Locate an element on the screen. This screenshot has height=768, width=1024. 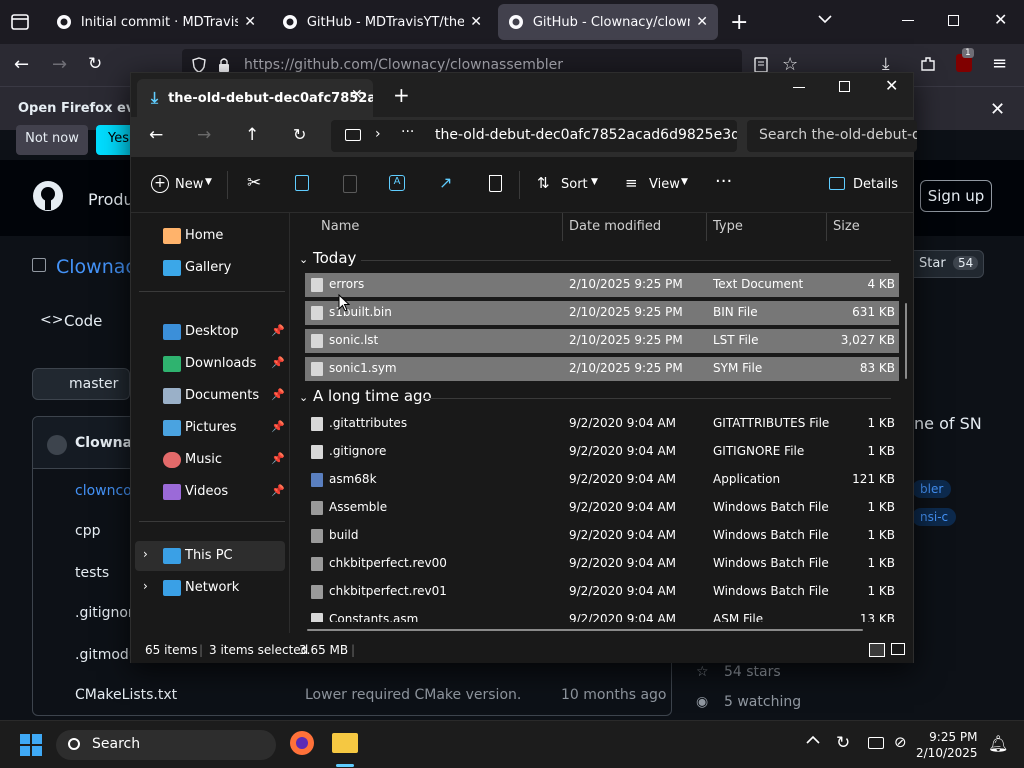
notification-bell-icon: 🔔︎ is located at coordinates (998, 743).